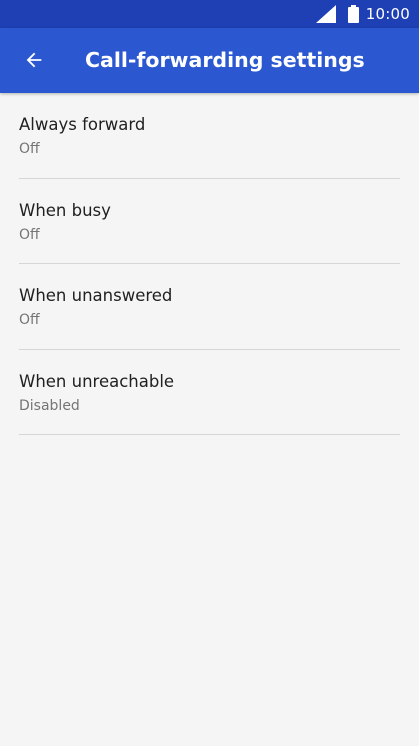 Image resolution: width=419 pixels, height=746 pixels. I want to click on setting-title: When busy, so click(65, 210).